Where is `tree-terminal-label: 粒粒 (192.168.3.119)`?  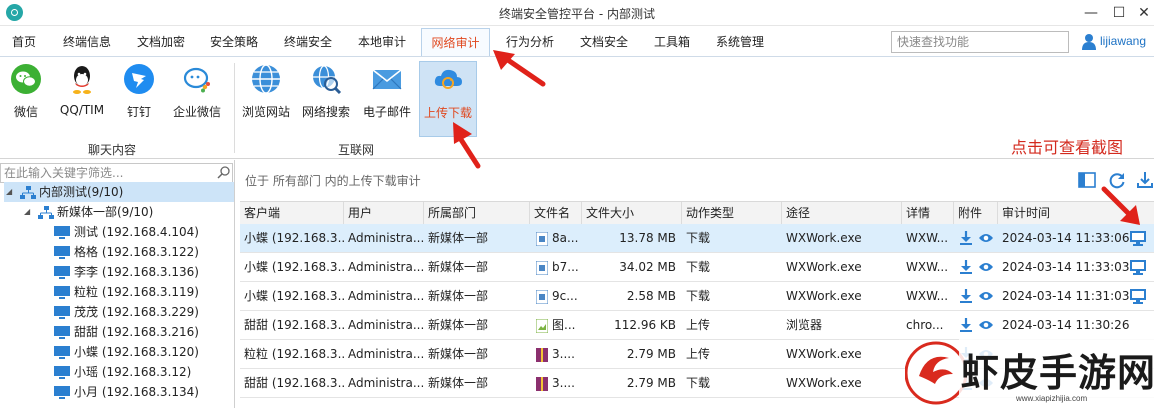 tree-terminal-label: 粒粒 (192.168.3.119) is located at coordinates (136, 292).